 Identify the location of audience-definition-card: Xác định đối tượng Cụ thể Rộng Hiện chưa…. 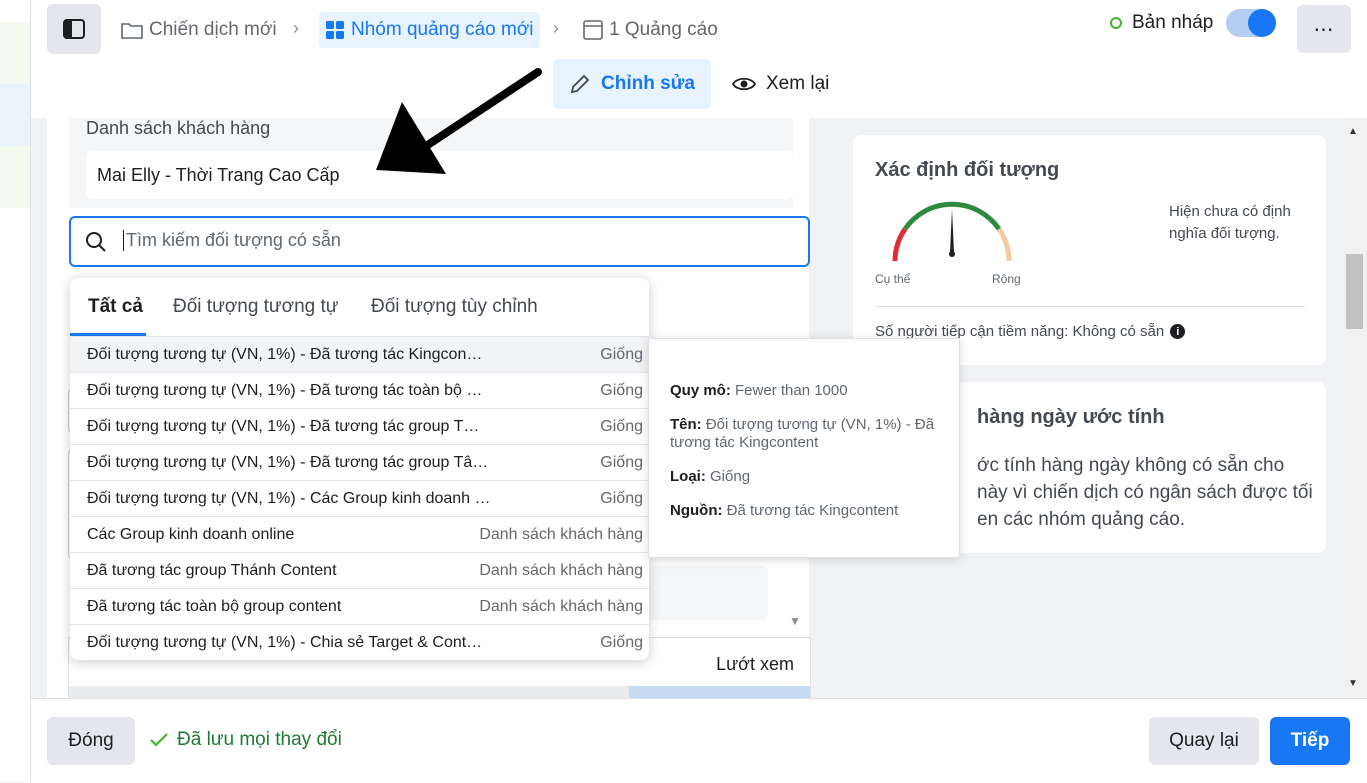
(1089, 250).